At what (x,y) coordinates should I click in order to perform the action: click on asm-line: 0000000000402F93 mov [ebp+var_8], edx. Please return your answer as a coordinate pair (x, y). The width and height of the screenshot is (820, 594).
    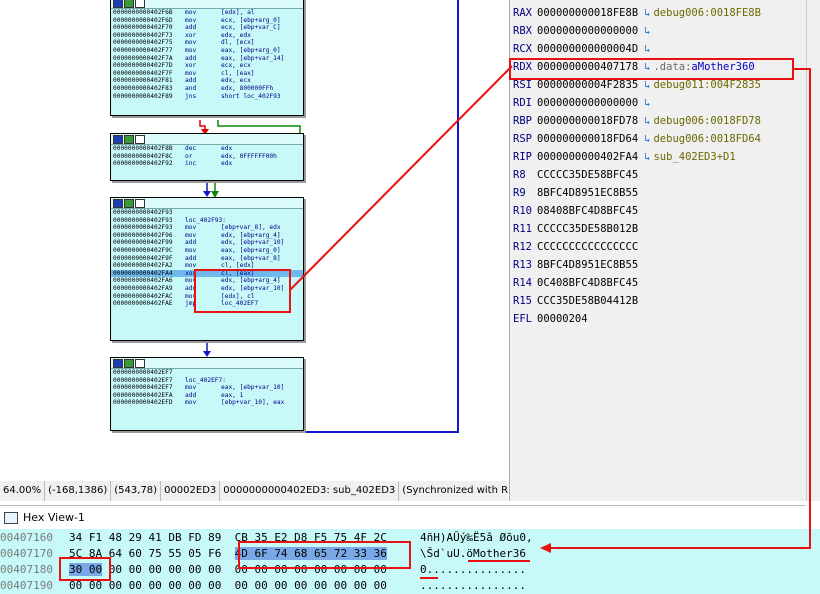
    Looking at the image, I should click on (207, 228).